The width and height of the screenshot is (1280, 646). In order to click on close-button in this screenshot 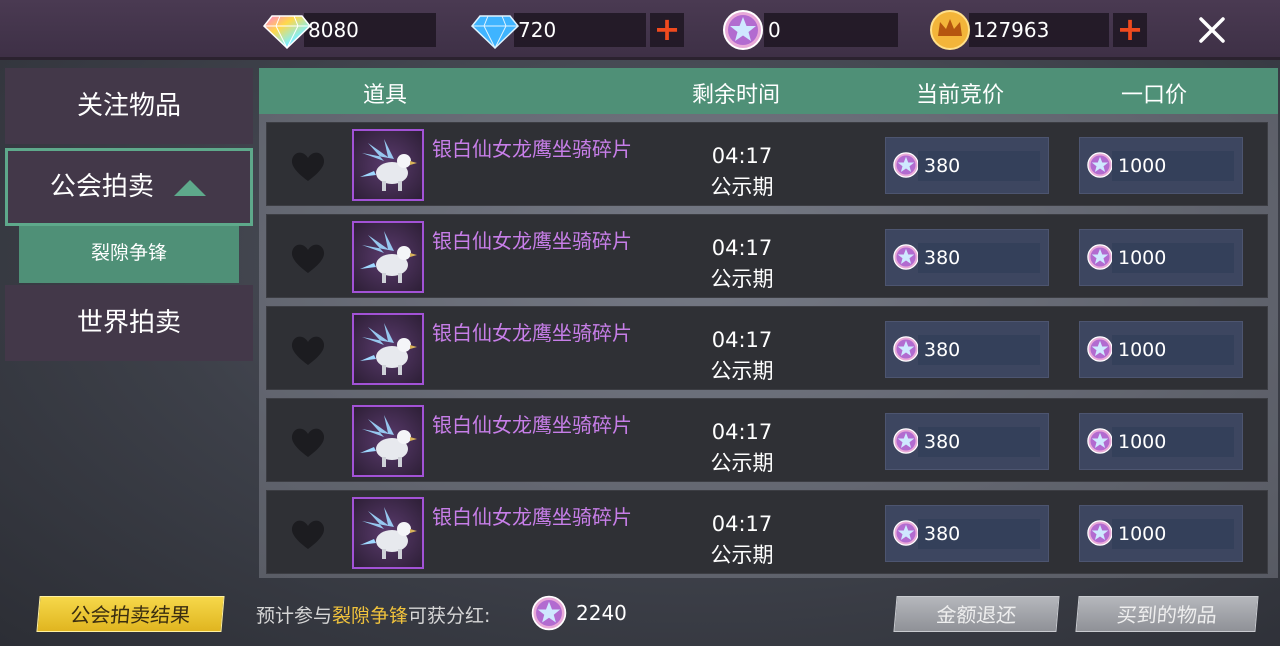, I will do `click(1212, 30)`.